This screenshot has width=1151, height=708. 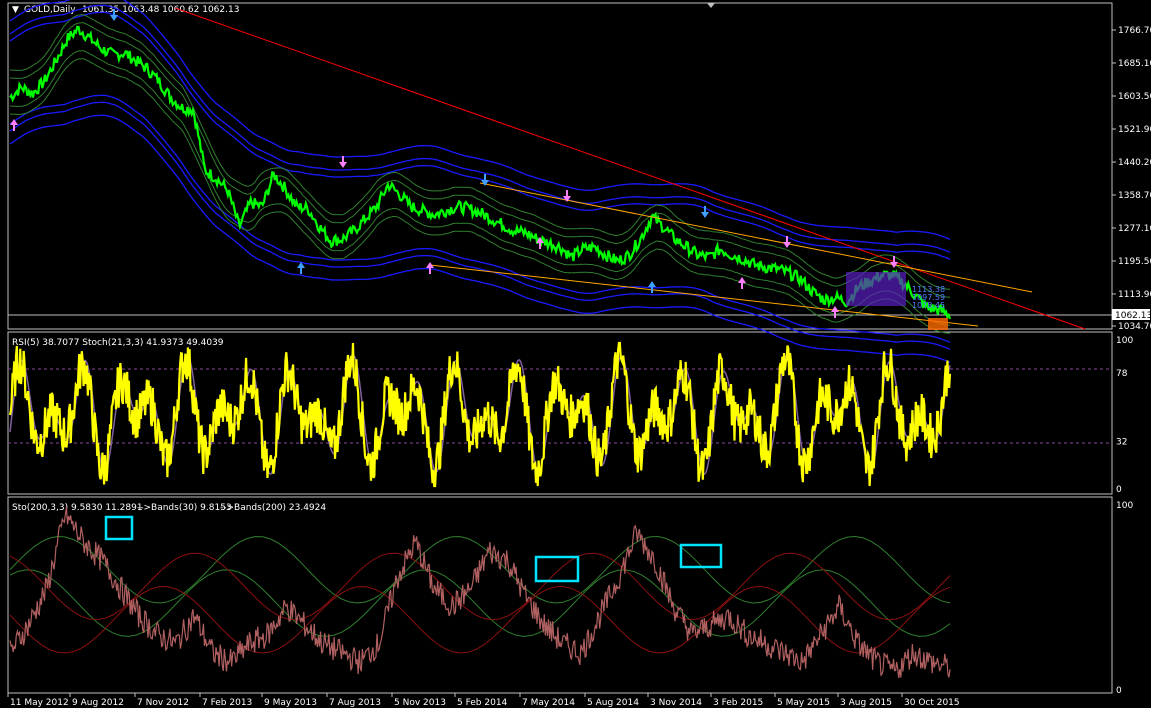 I want to click on current-price-label: 1062.13, so click(x=1133, y=316).